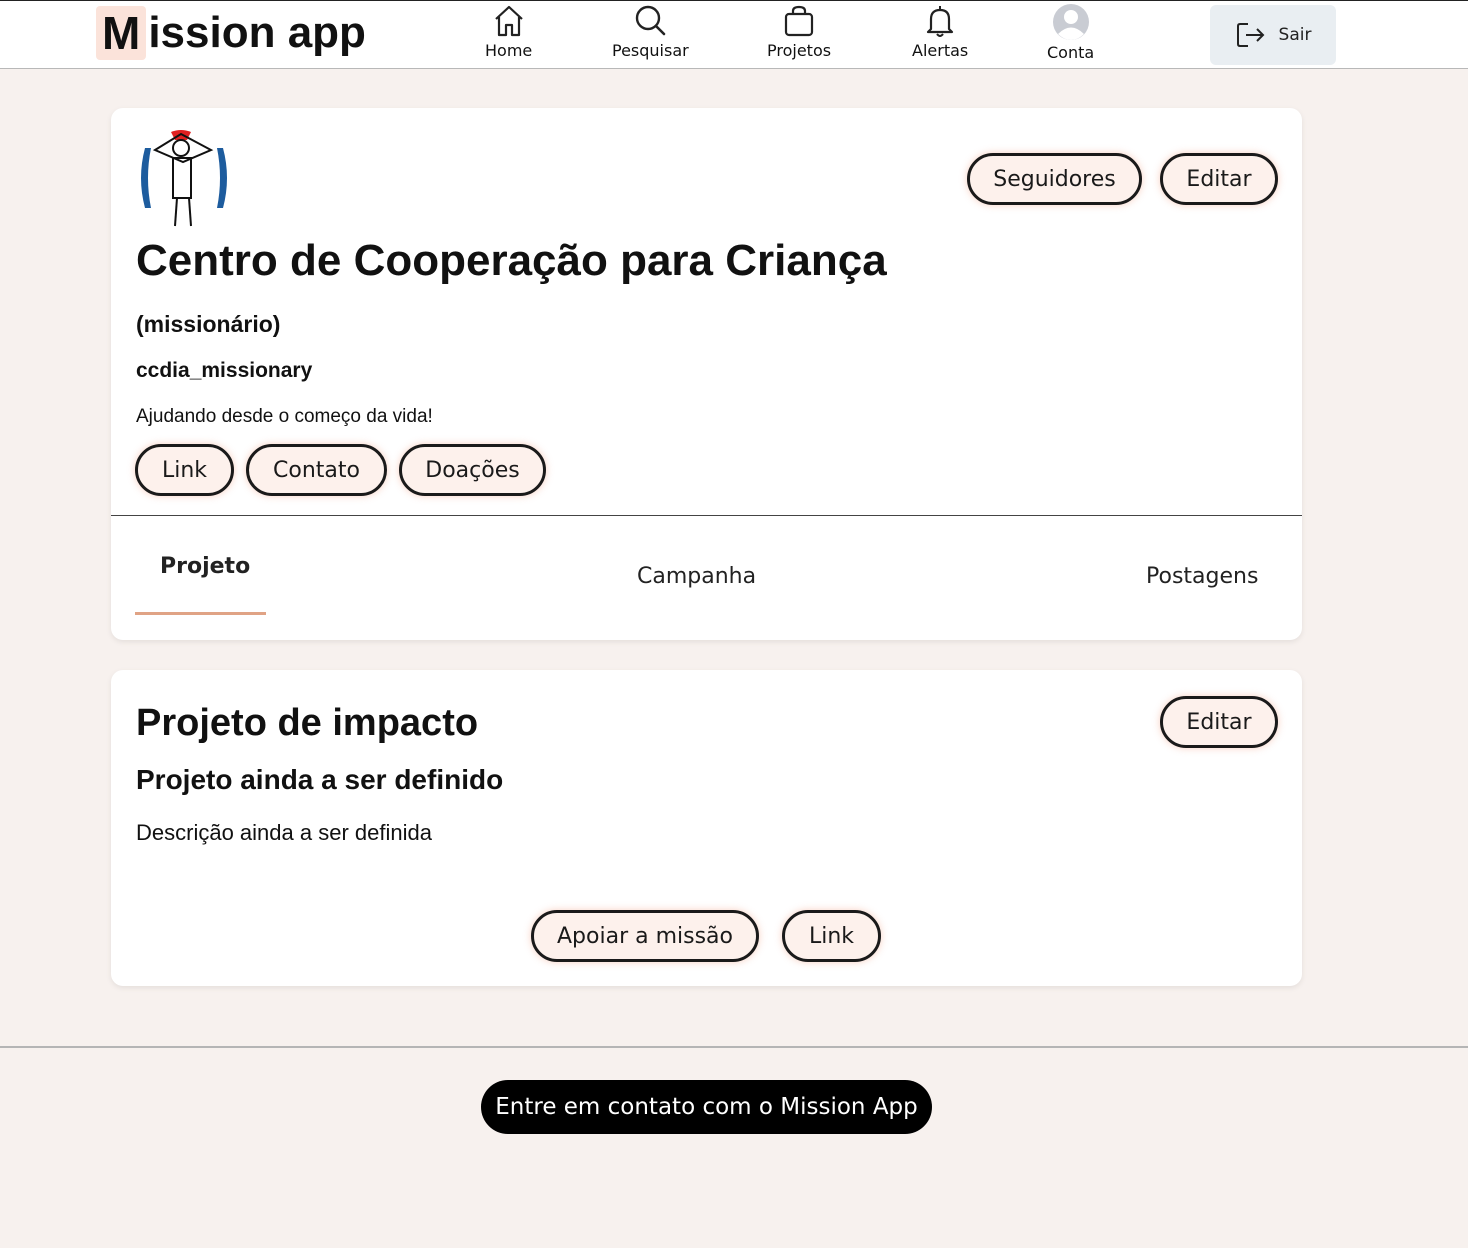  I want to click on nav-projects: Projetos, so click(799, 31).